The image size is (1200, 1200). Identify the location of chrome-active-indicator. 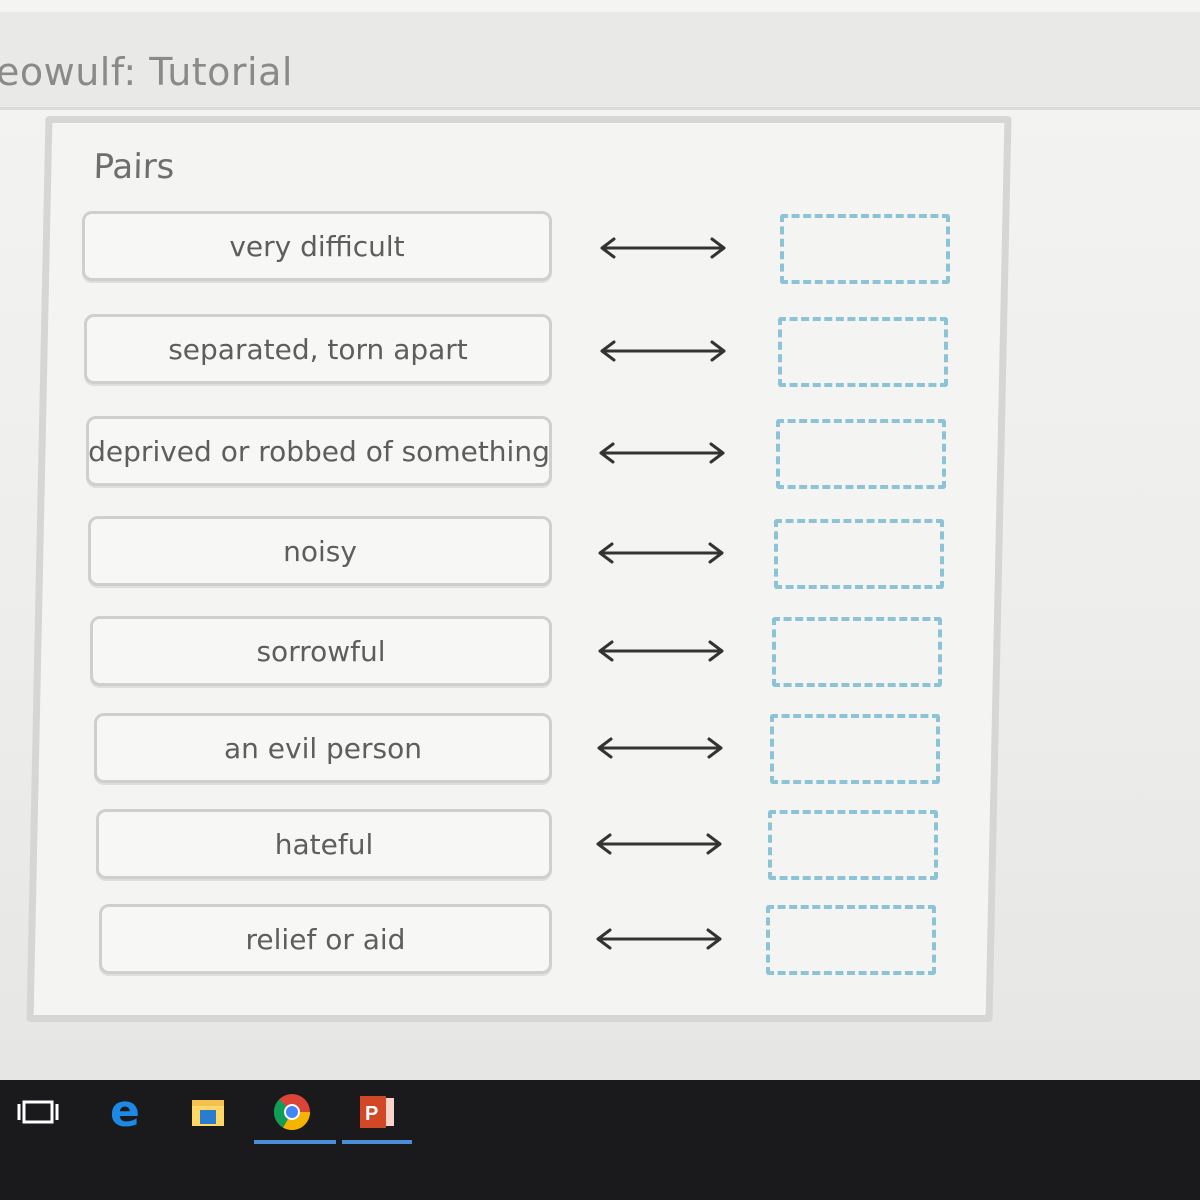
(295, 1142).